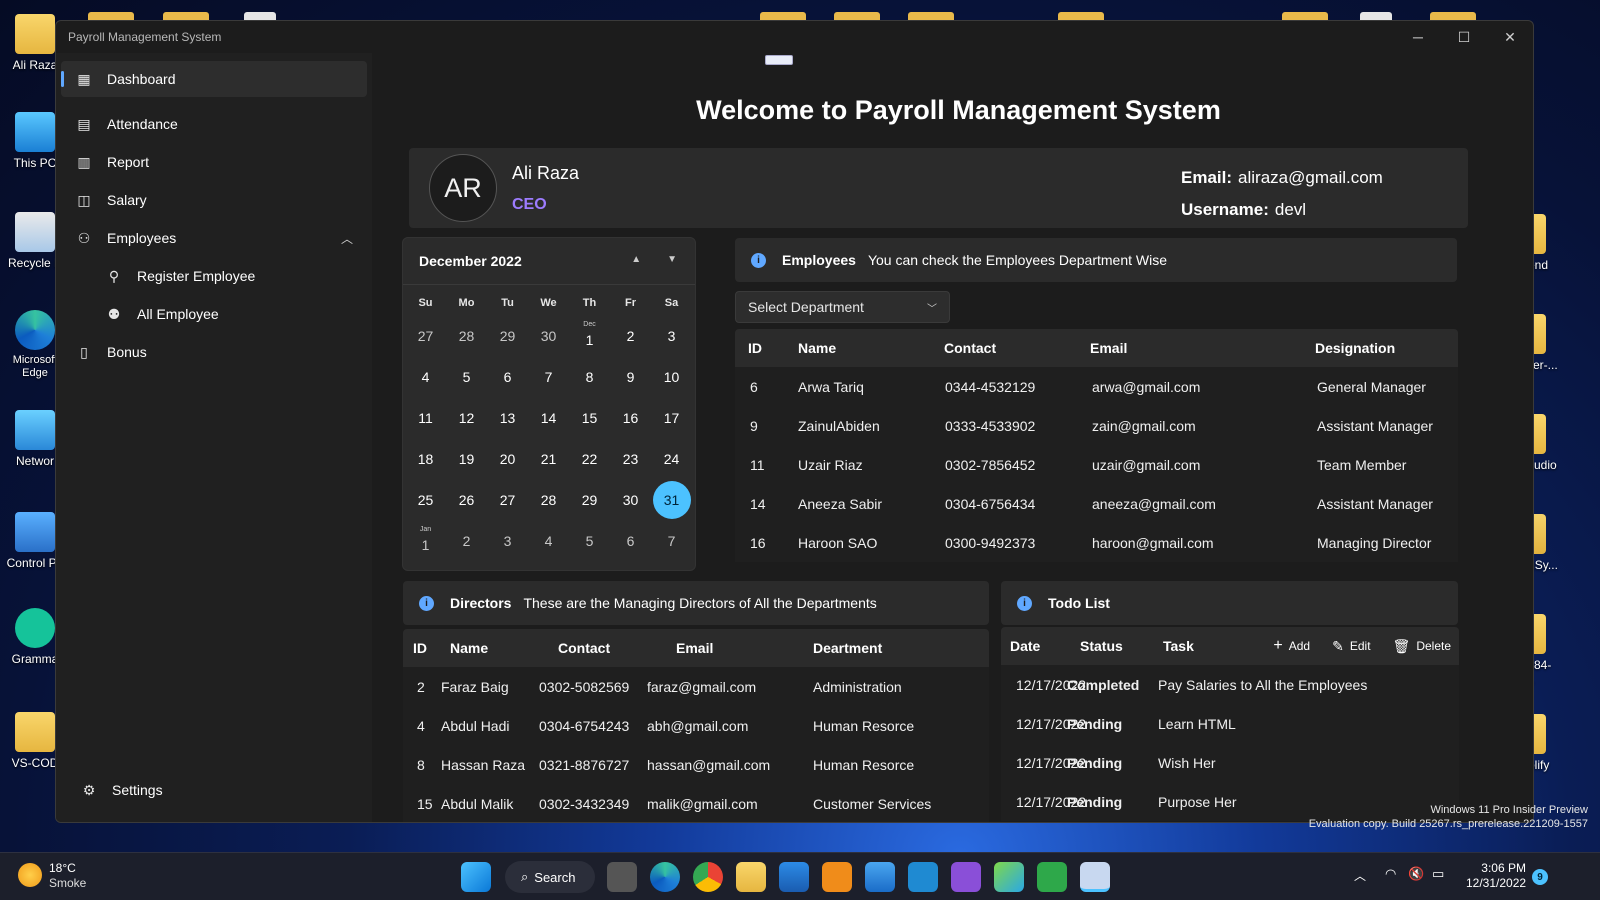 Image resolution: width=1600 pixels, height=900 pixels. Describe the element at coordinates (1230, 762) in the screenshot. I see `table-row: 12/17/2022 Pending Wish Her` at that location.